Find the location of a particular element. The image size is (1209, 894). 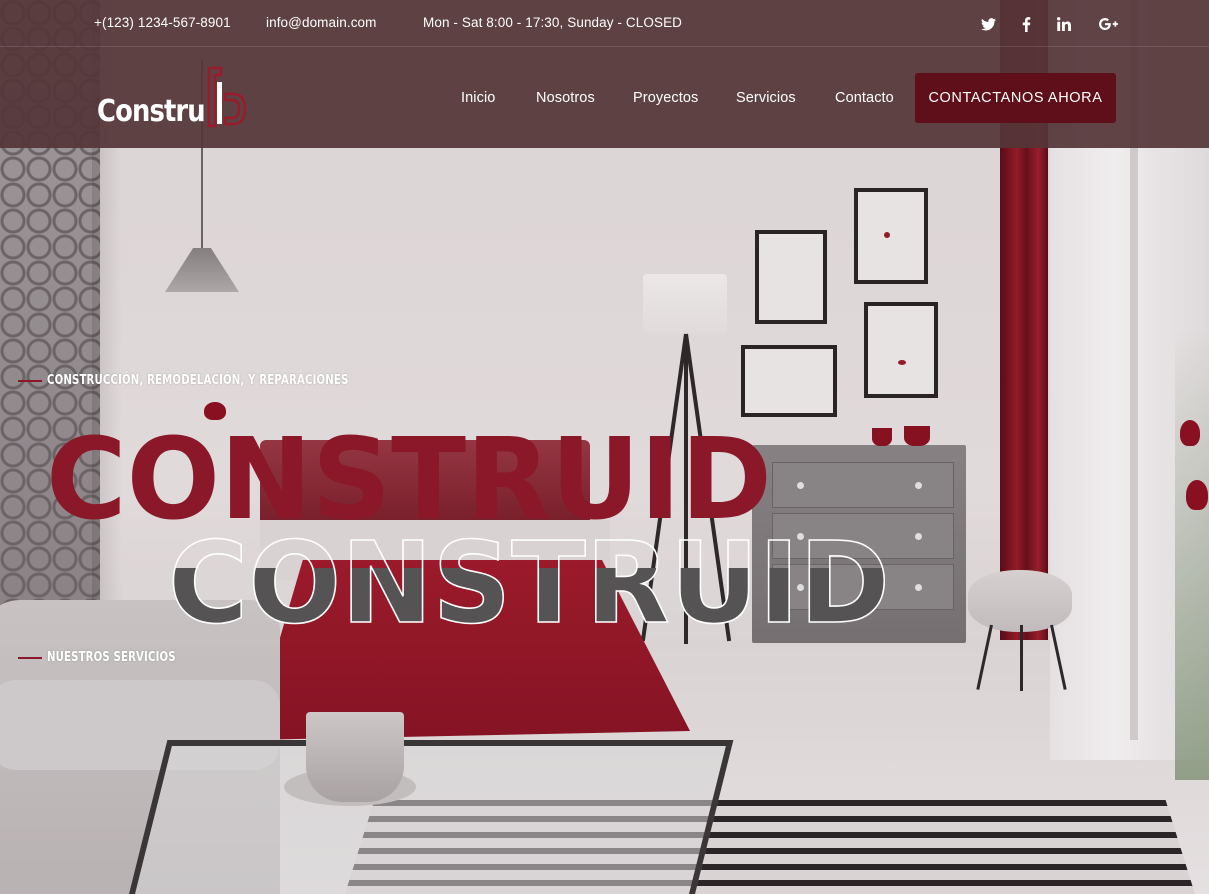

logo-text: Constru is located at coordinates (151, 111).